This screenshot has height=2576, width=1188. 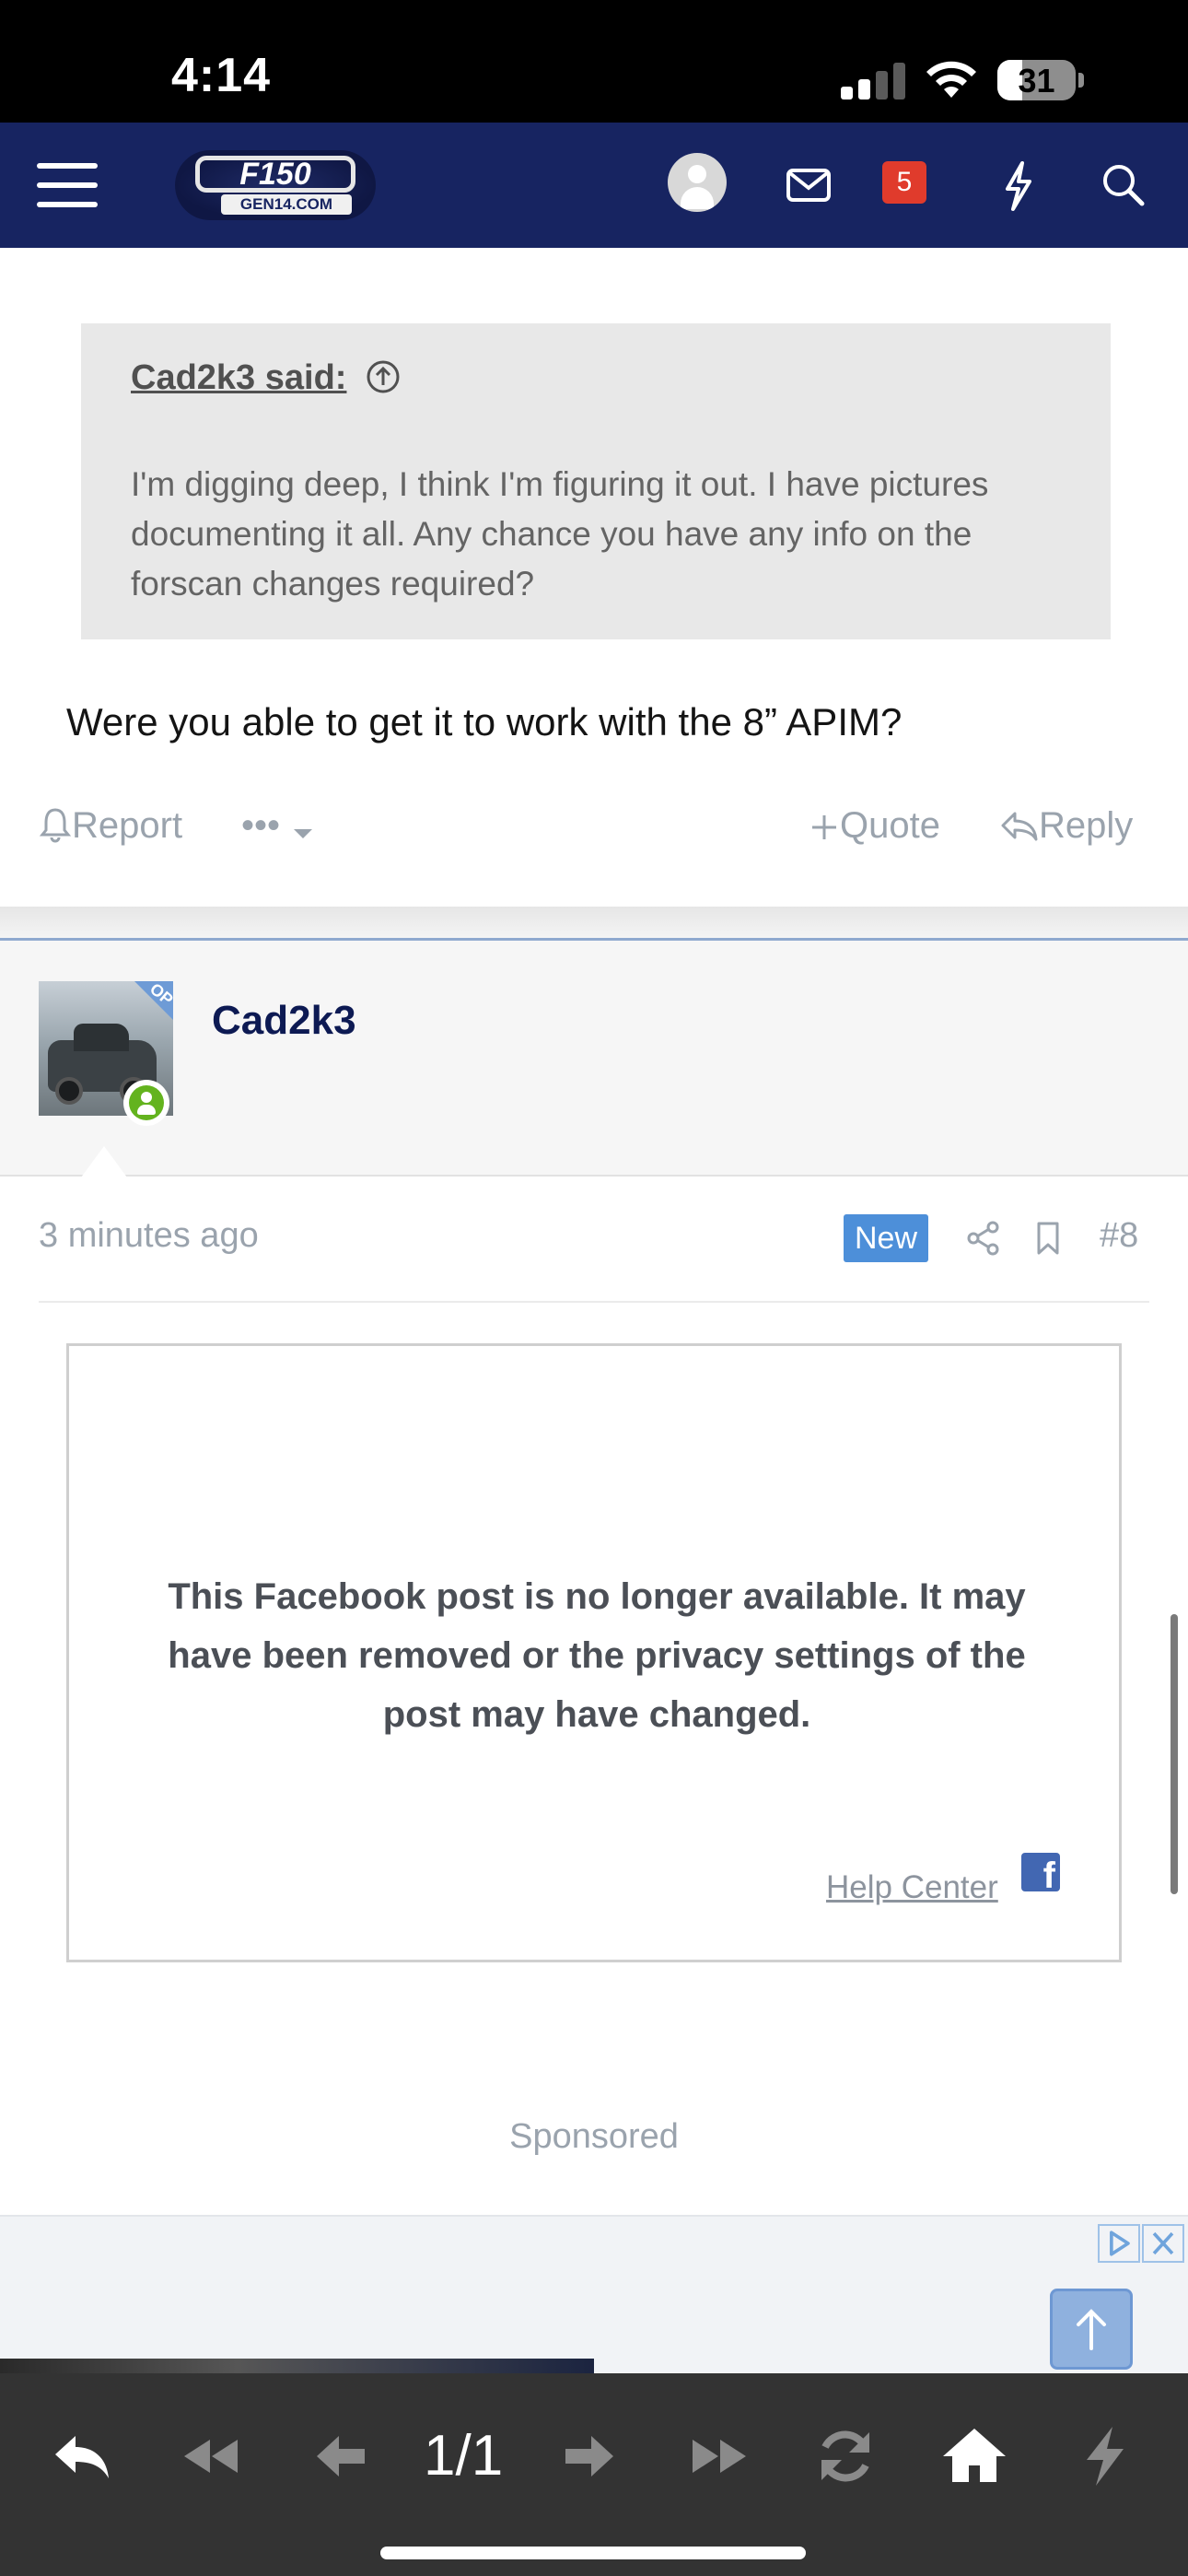 I want to click on post-timestamp: 3 minutes ago, so click(x=149, y=1236).